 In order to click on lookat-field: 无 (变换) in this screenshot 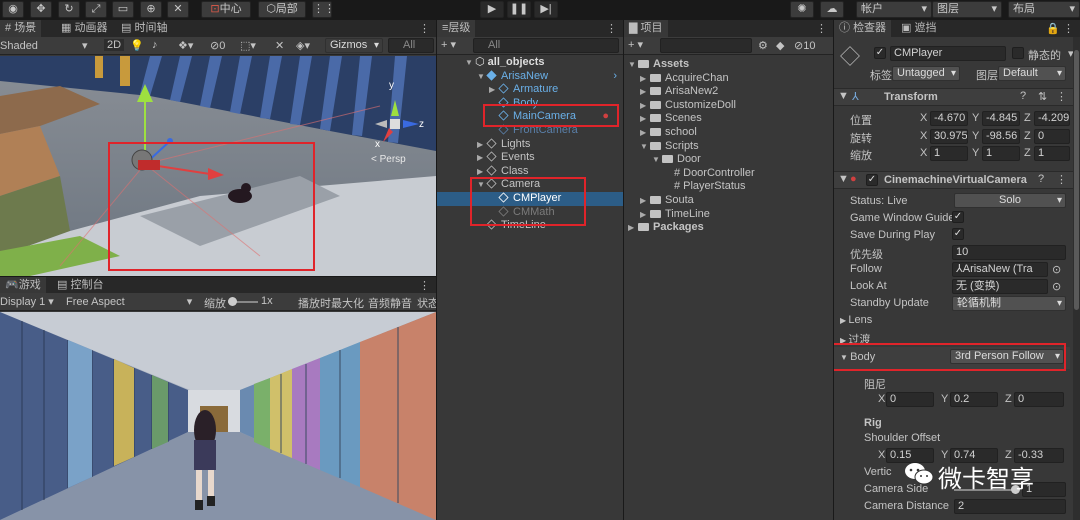, I will do `click(1000, 286)`.